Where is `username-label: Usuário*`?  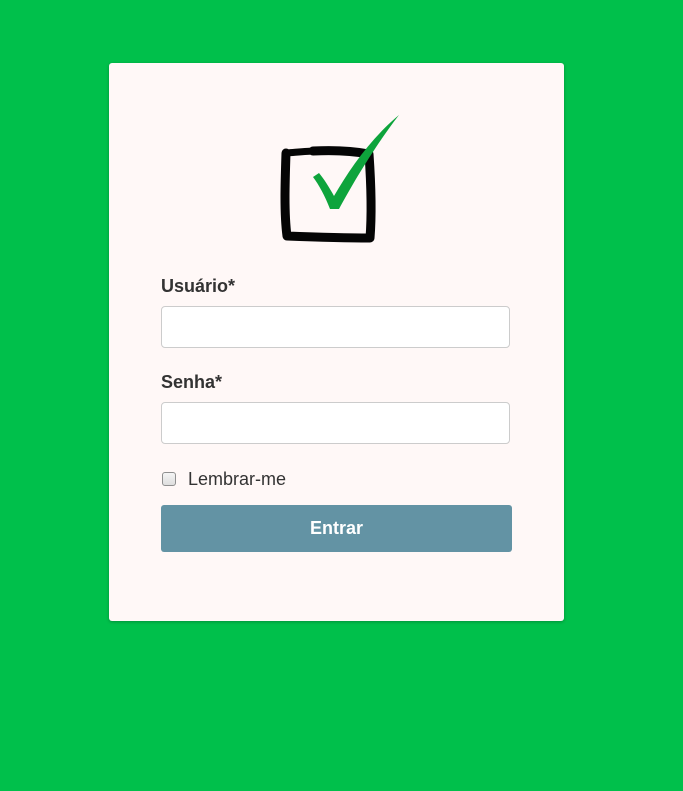 username-label: Usuário* is located at coordinates (198, 286).